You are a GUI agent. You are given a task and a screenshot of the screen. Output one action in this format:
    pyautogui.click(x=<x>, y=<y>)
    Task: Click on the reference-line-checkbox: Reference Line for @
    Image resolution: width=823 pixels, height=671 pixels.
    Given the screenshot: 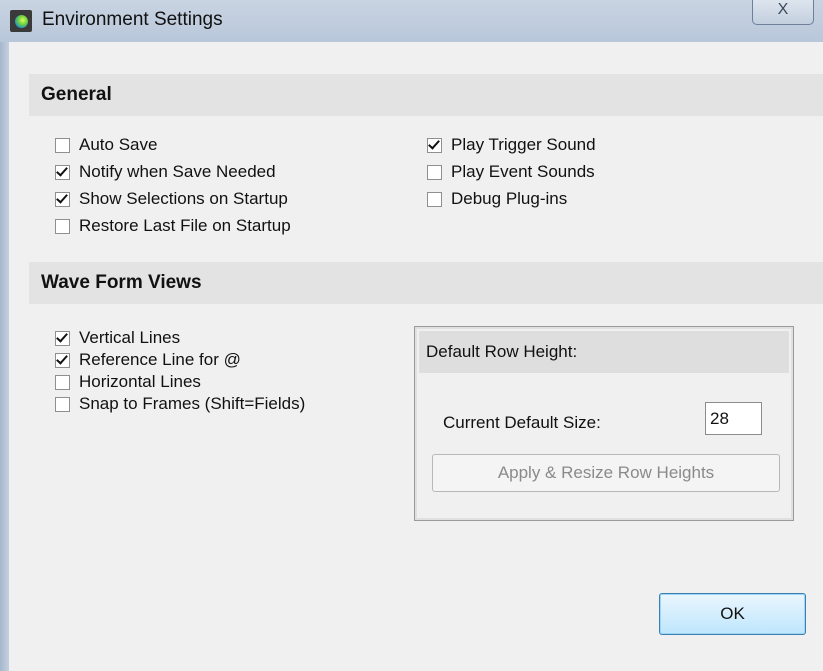 What is the action you would take?
    pyautogui.click(x=148, y=360)
    